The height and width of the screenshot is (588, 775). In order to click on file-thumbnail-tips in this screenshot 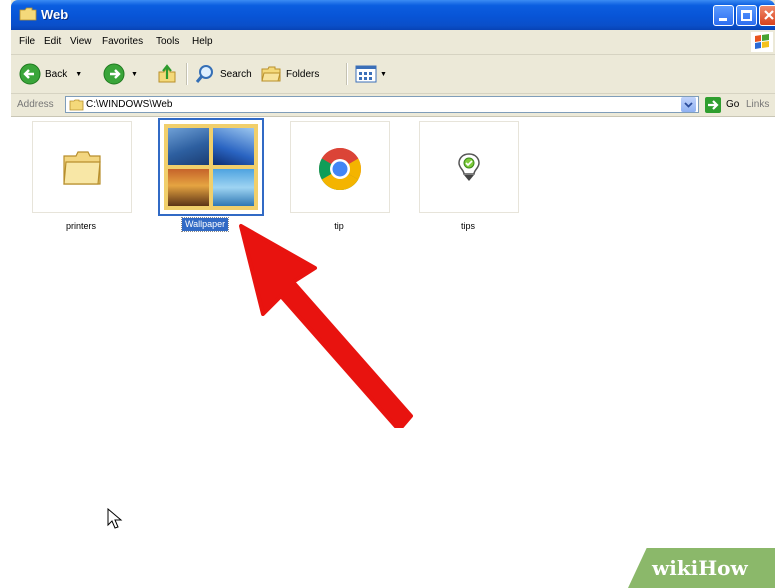, I will do `click(469, 167)`.